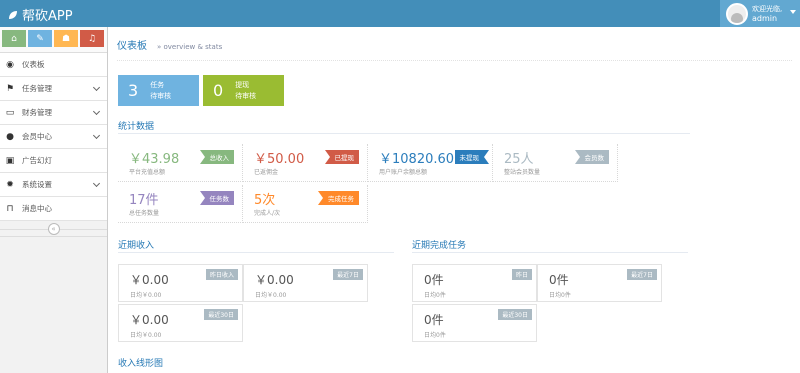  Describe the element at coordinates (147, 172) in the screenshot. I see `stat-description: 平台充值总额` at that location.